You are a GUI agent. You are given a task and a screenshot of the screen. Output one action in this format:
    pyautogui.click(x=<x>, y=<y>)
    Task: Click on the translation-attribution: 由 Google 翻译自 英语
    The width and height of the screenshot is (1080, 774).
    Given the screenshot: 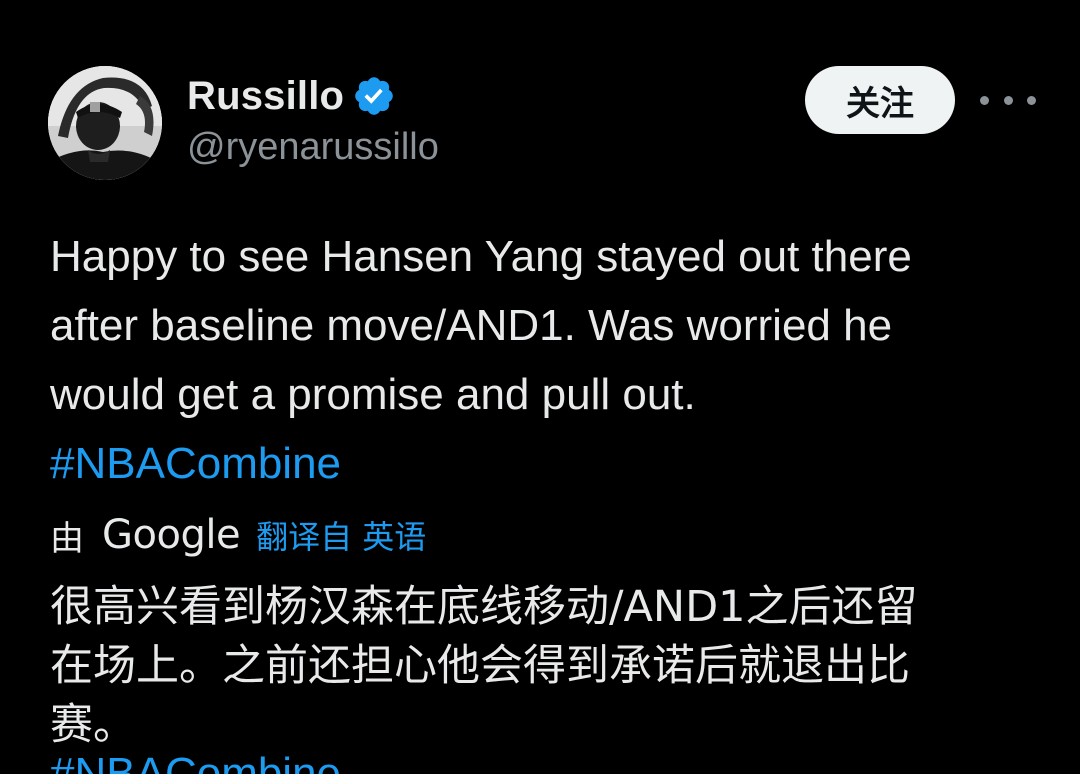 What is the action you would take?
    pyautogui.click(x=238, y=535)
    